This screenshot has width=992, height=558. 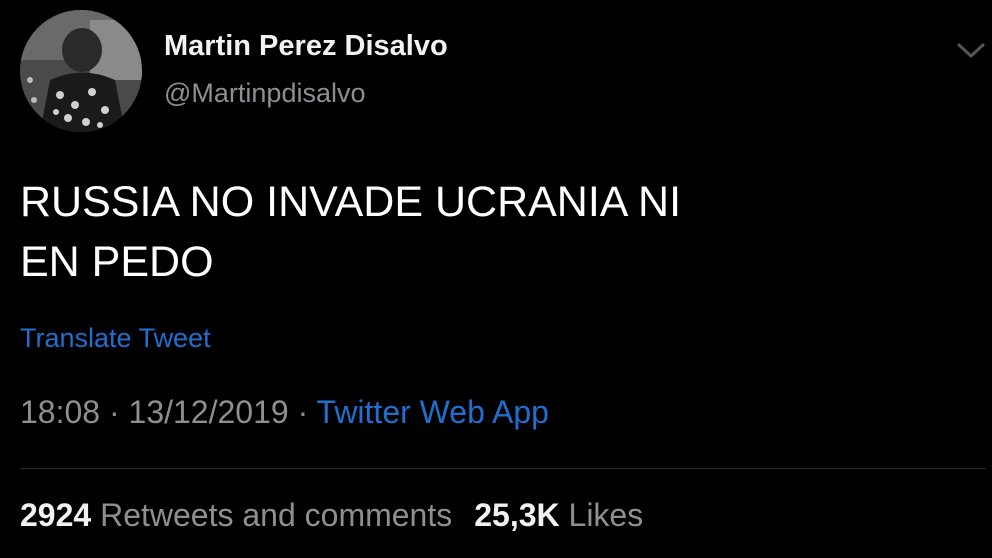 What do you see at coordinates (433, 412) in the screenshot?
I see `tweet-source-link: Twitter Web App` at bounding box center [433, 412].